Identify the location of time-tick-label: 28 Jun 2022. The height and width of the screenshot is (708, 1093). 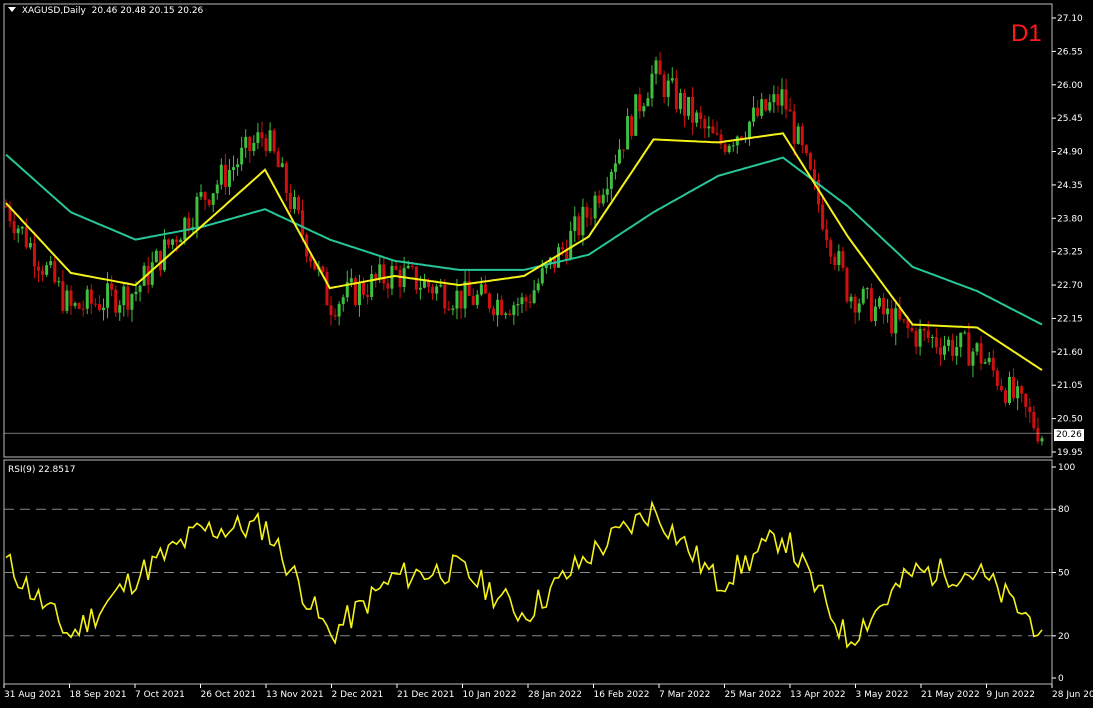
(1072, 695).